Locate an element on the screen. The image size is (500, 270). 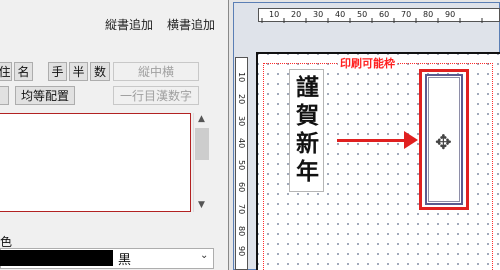
horizontal-ruler: 10 20 30 40 50 60 70 80 90 is located at coordinates (379, 15).